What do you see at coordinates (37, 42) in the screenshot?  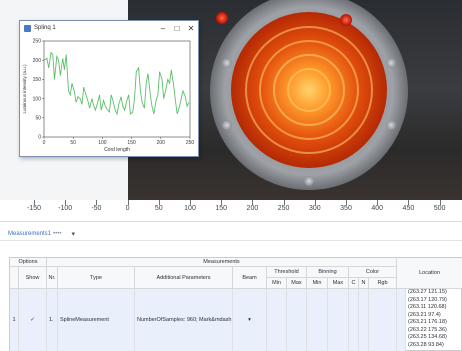 I see `y-tick-label: 250` at bounding box center [37, 42].